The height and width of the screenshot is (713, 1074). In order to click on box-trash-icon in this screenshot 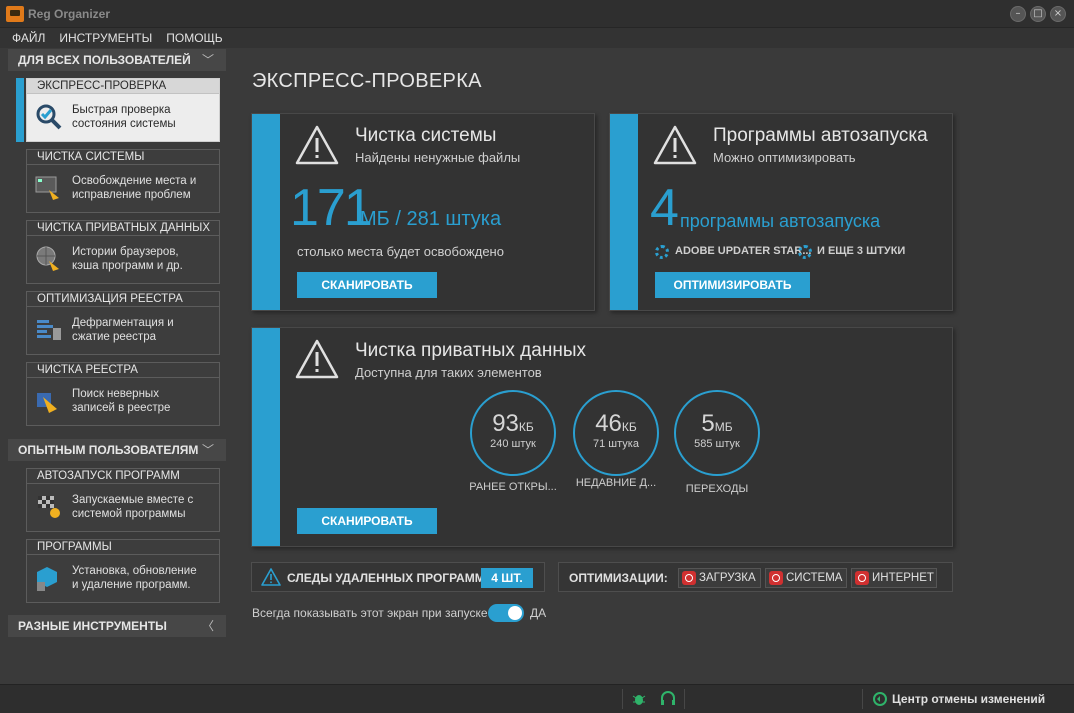, I will do `click(47, 579)`.